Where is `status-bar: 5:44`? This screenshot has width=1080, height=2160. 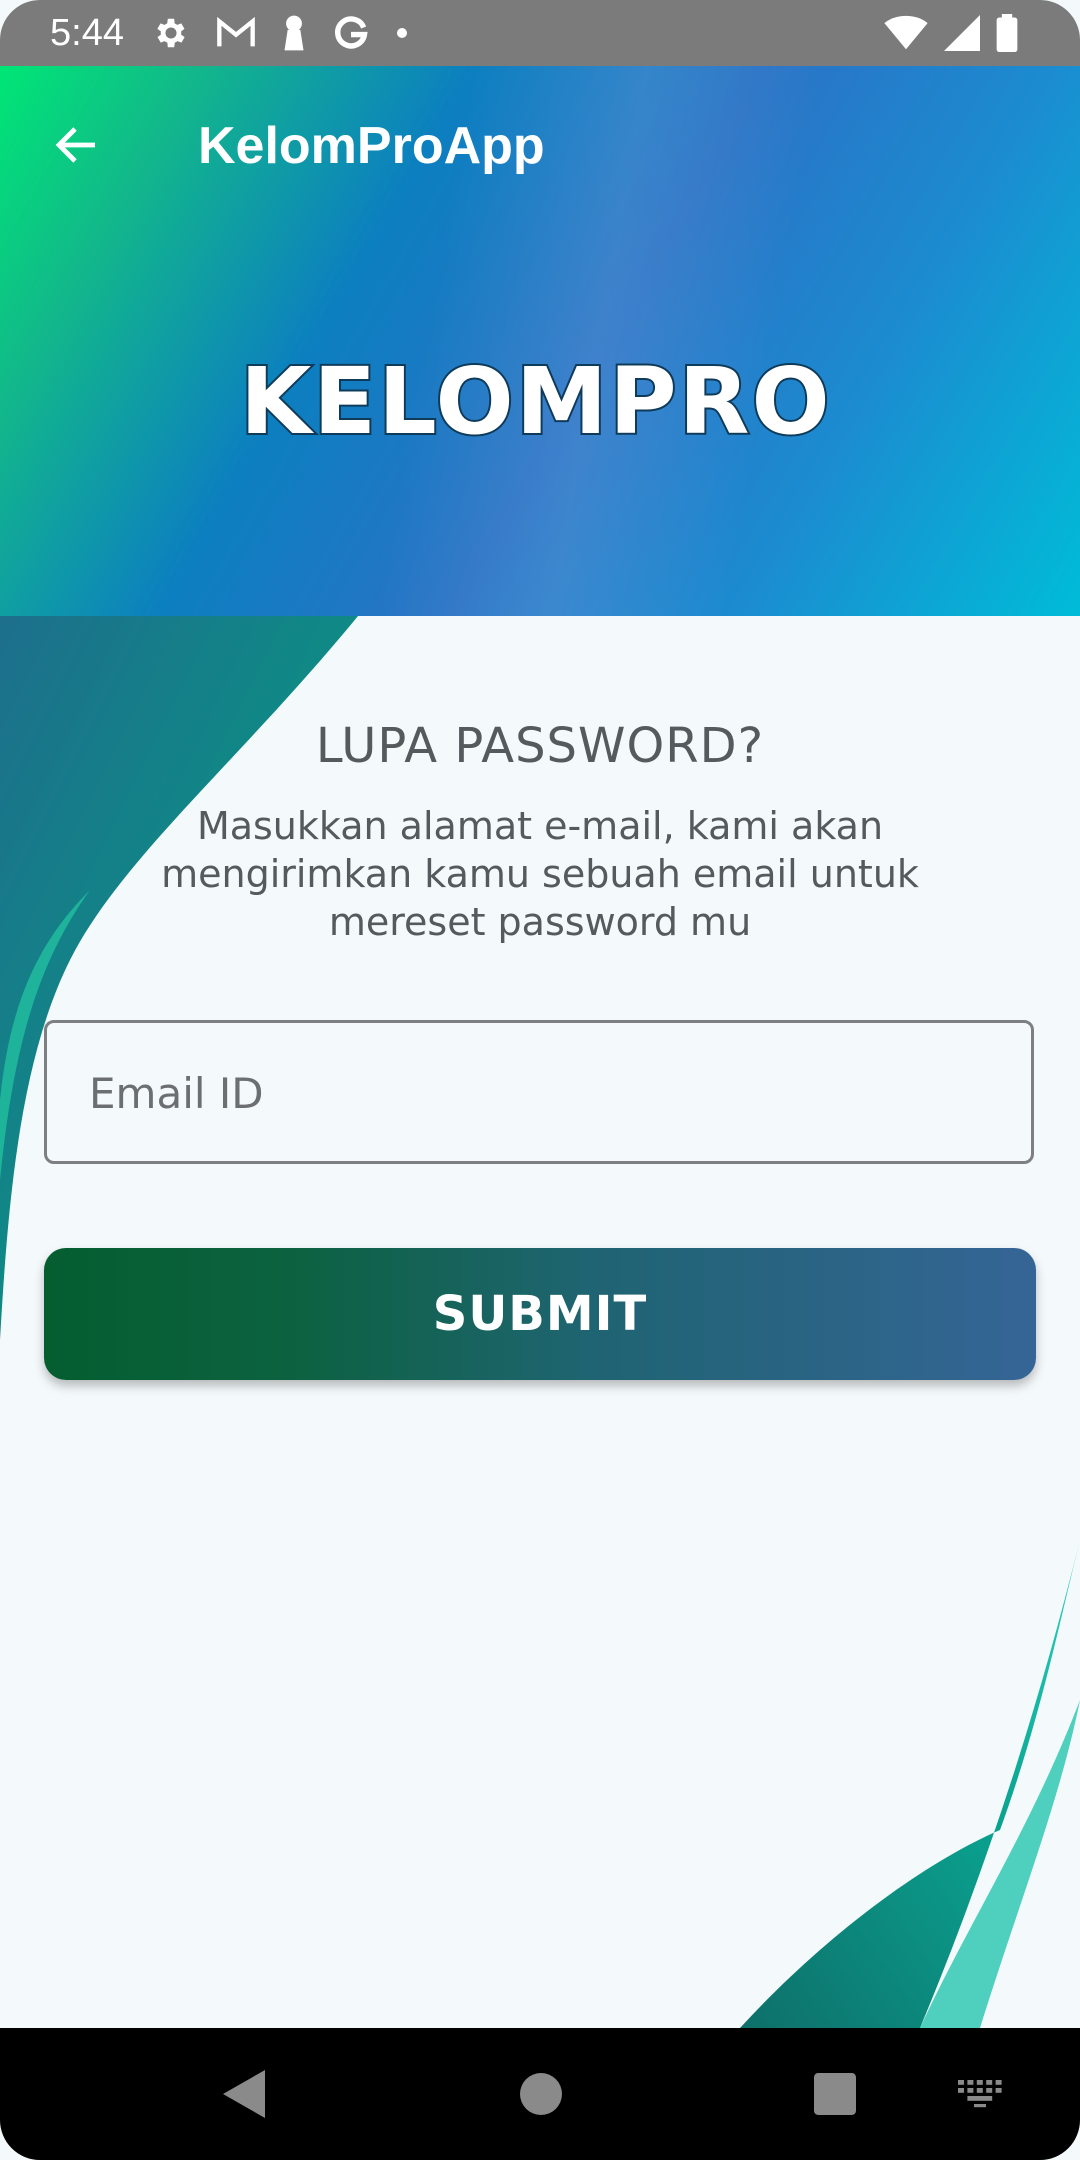 status-bar: 5:44 is located at coordinates (540, 33).